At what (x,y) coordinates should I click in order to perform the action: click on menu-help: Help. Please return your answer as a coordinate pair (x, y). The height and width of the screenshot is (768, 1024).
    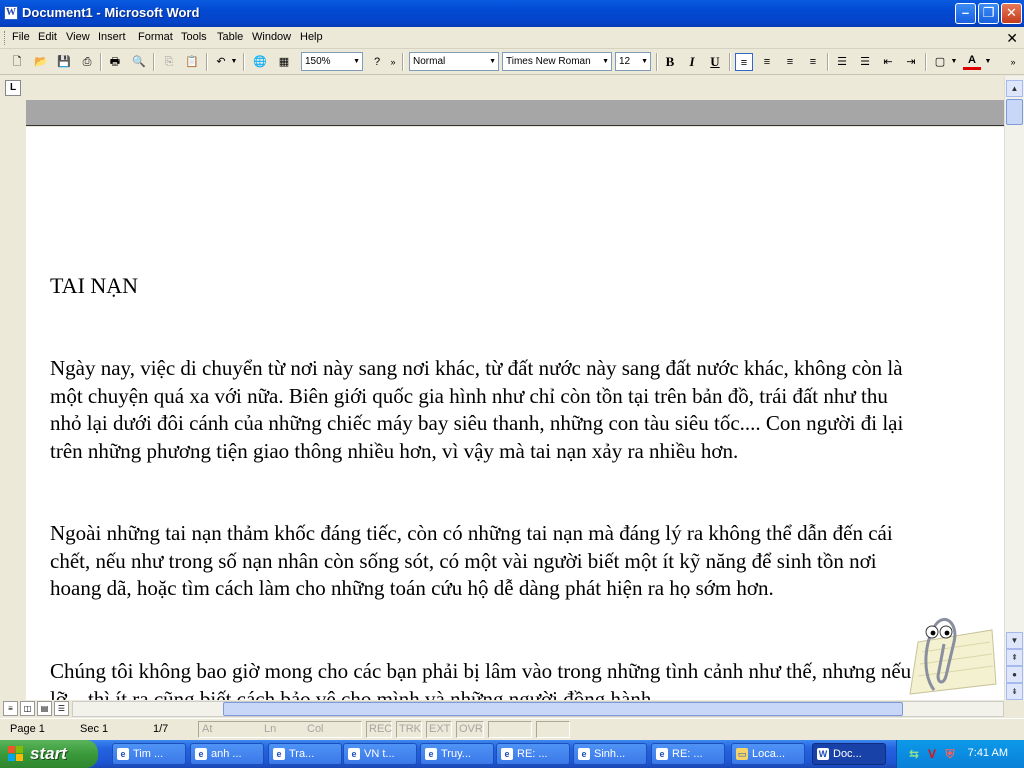
    Looking at the image, I should click on (311, 37).